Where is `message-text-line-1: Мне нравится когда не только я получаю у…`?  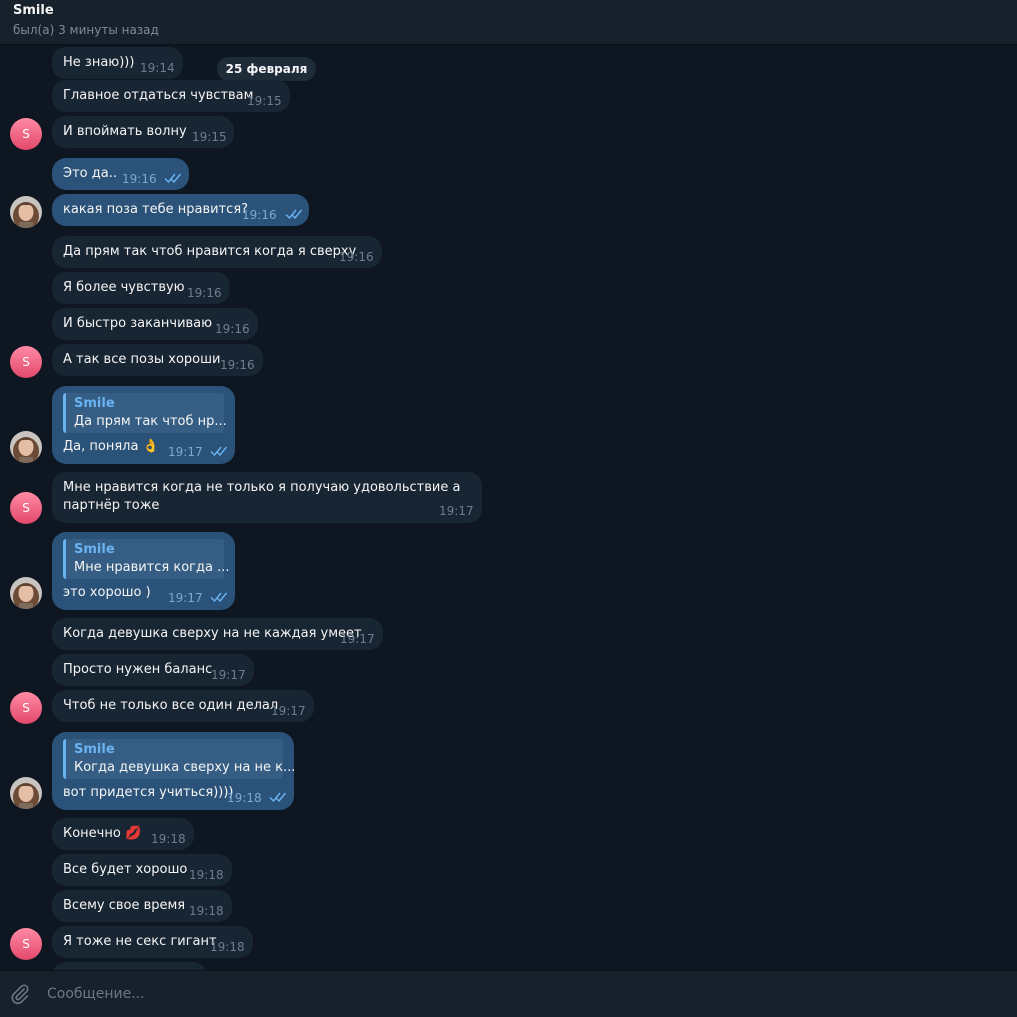
message-text-line-1: Мне нравится когда не только я получаю у… is located at coordinates (262, 487).